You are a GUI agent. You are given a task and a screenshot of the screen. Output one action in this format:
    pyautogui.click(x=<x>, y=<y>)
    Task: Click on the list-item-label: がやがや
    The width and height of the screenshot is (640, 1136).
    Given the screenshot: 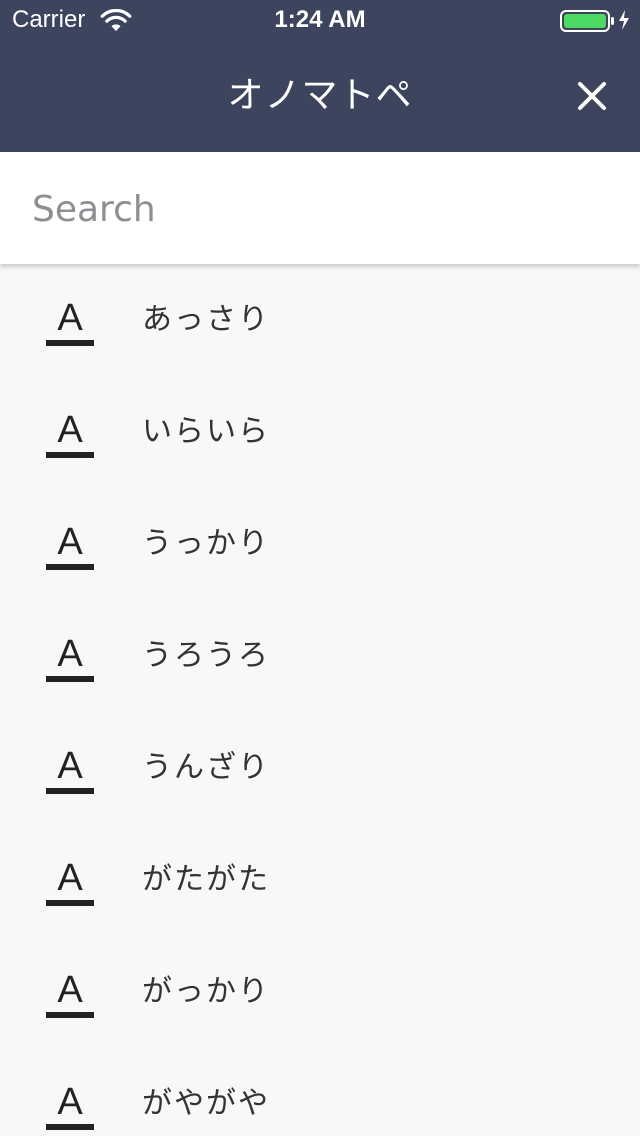 What is the action you would take?
    pyautogui.click(x=206, y=1103)
    